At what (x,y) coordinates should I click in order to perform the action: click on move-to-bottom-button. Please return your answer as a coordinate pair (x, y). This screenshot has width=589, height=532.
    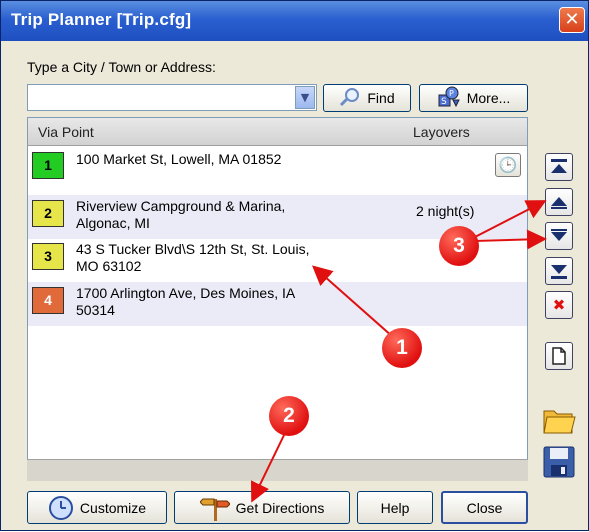
    Looking at the image, I should click on (559, 271).